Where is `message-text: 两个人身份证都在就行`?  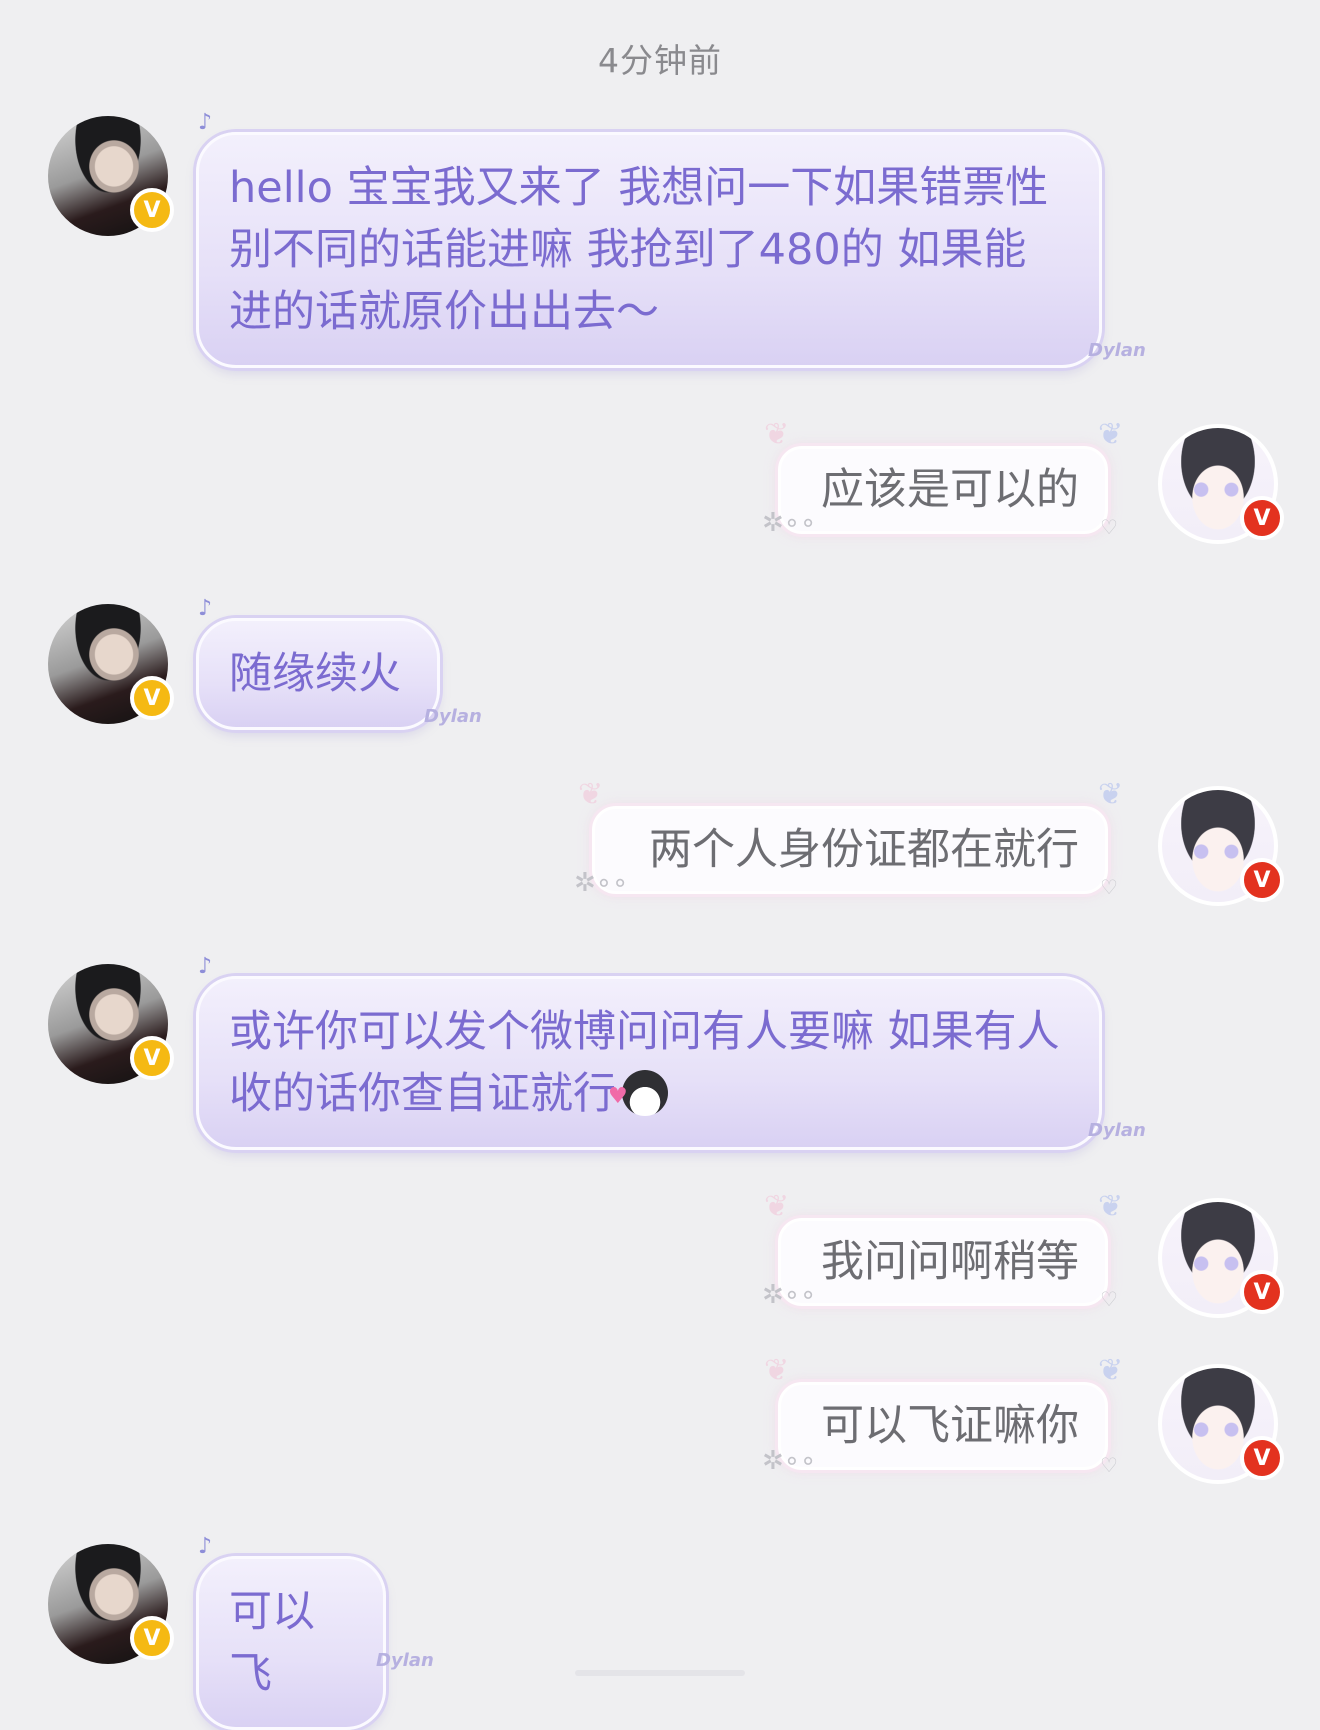
message-text: 两个人身份证都在就行 is located at coordinates (864, 850).